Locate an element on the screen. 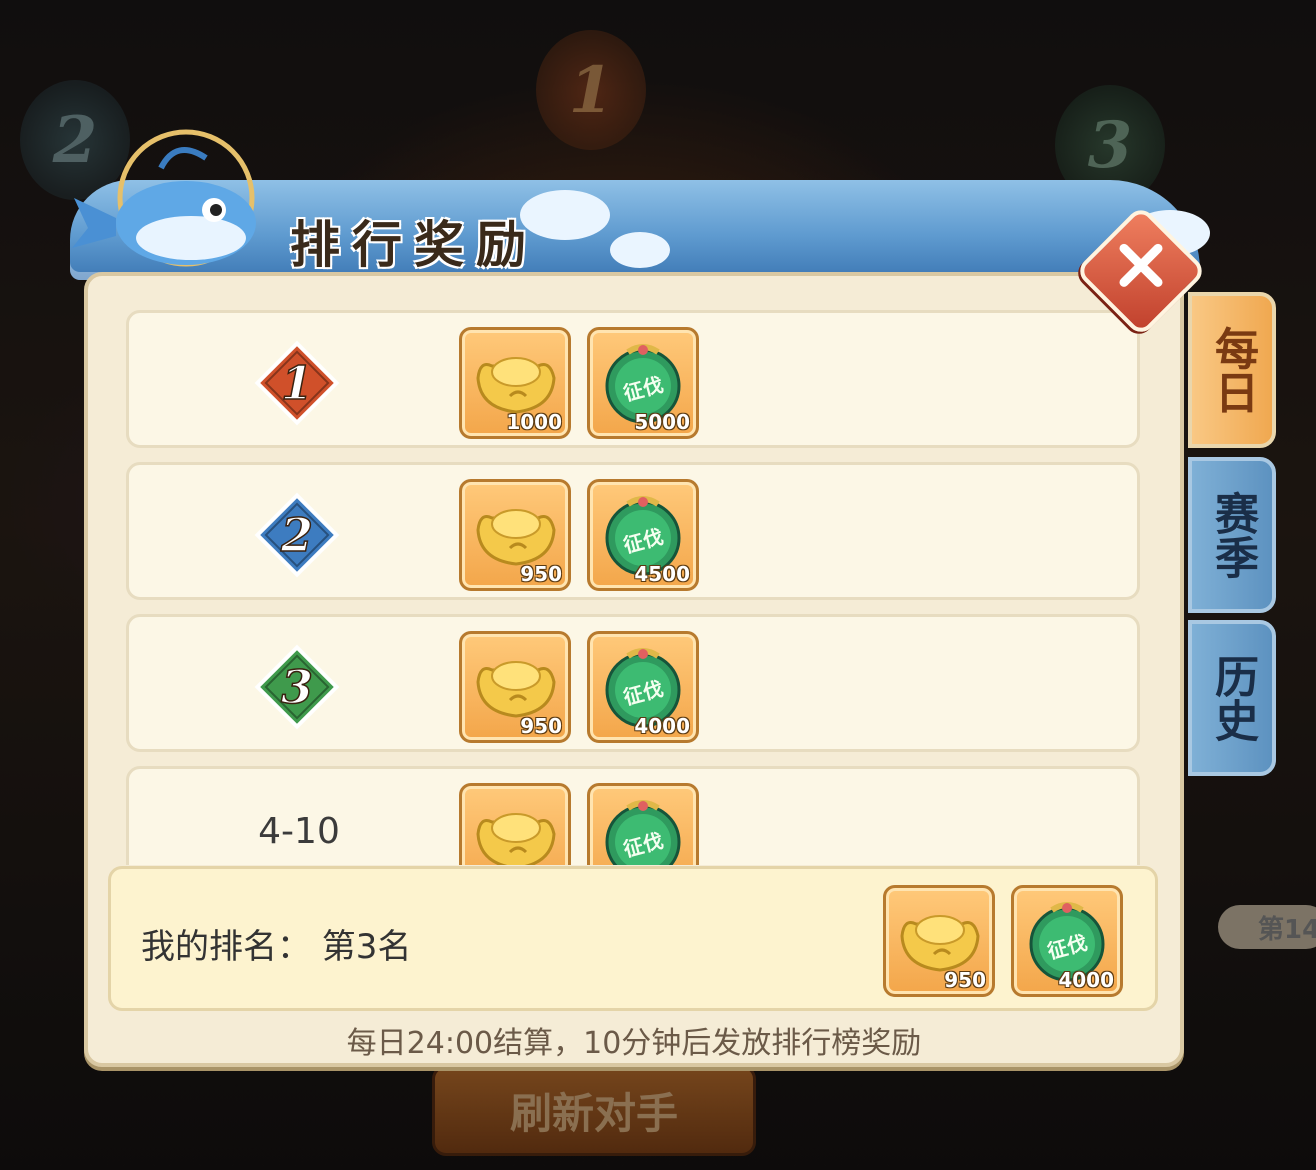 This screenshot has height=1170, width=1316. whale-mascot-icon is located at coordinates (164, 198).